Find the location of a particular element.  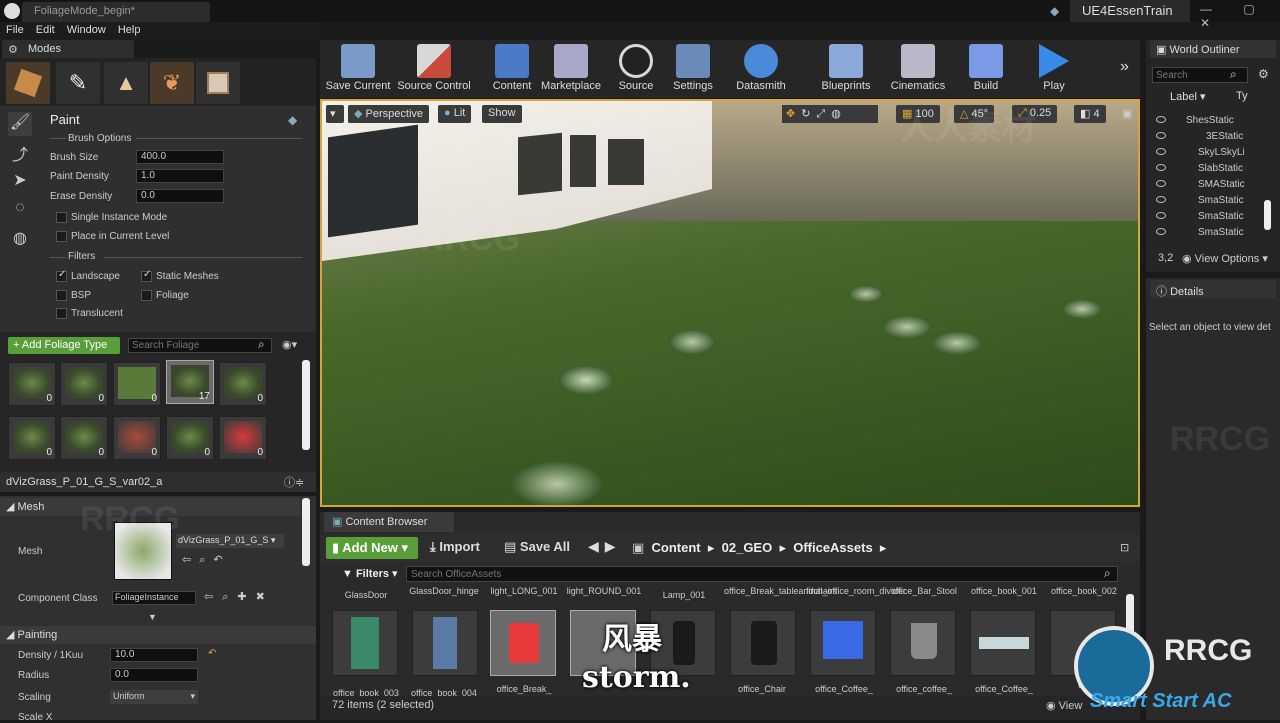

lit-button: ● Lit is located at coordinates (455, 114).